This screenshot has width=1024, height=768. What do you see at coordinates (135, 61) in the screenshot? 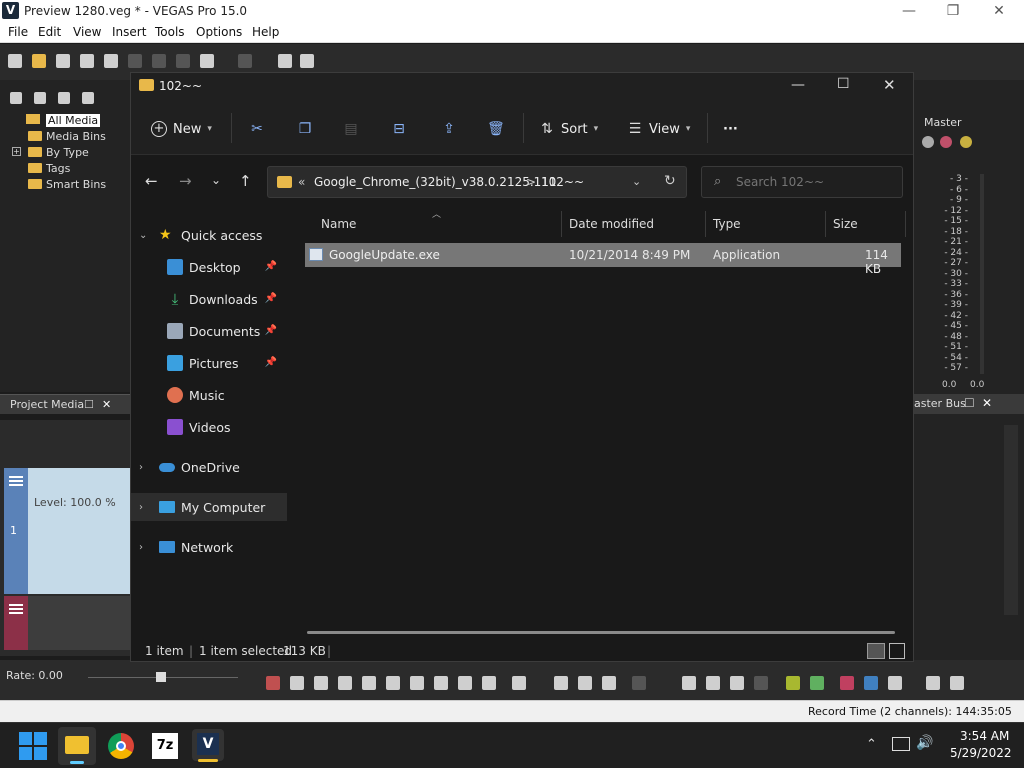
I see `cut-icon` at bounding box center [135, 61].